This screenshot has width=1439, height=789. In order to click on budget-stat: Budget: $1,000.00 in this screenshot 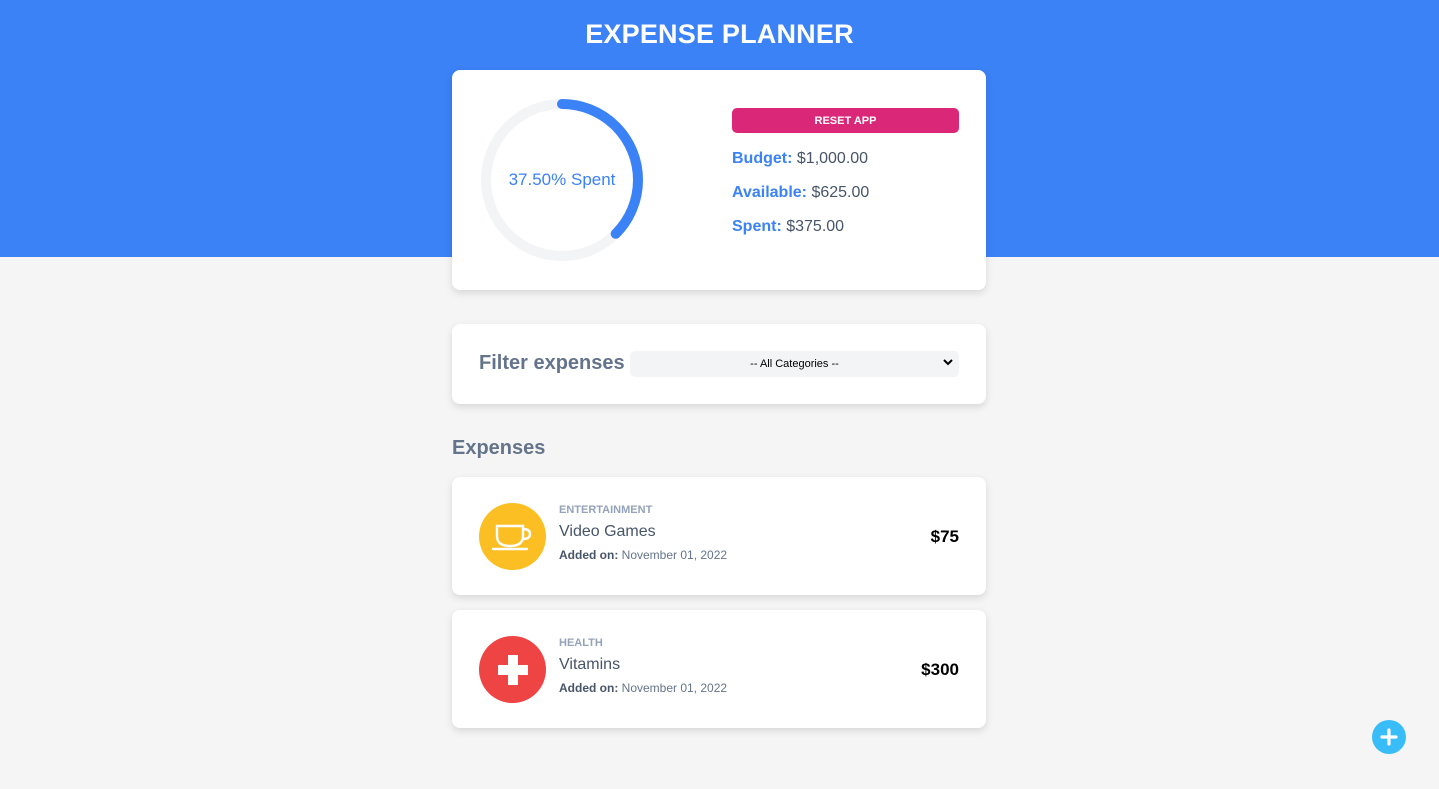, I will do `click(800, 159)`.